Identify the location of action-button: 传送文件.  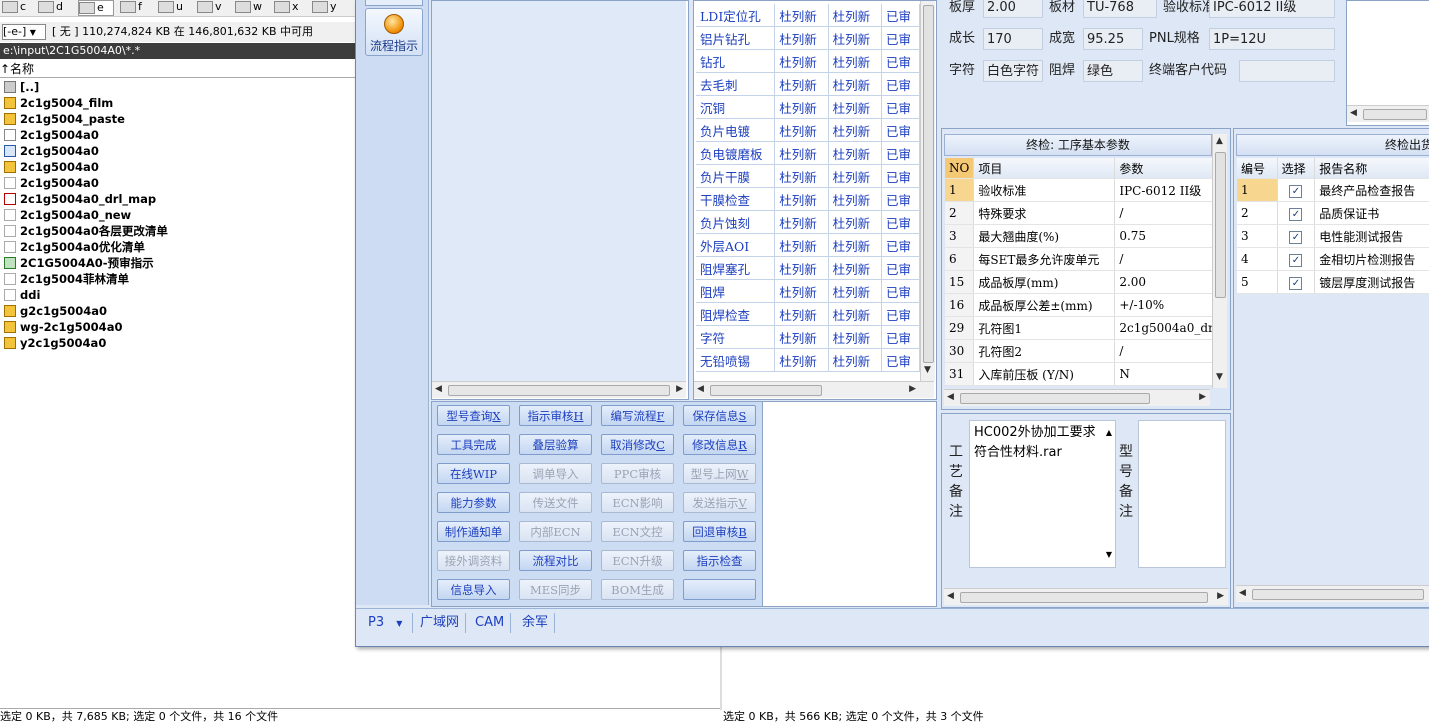
(555, 502).